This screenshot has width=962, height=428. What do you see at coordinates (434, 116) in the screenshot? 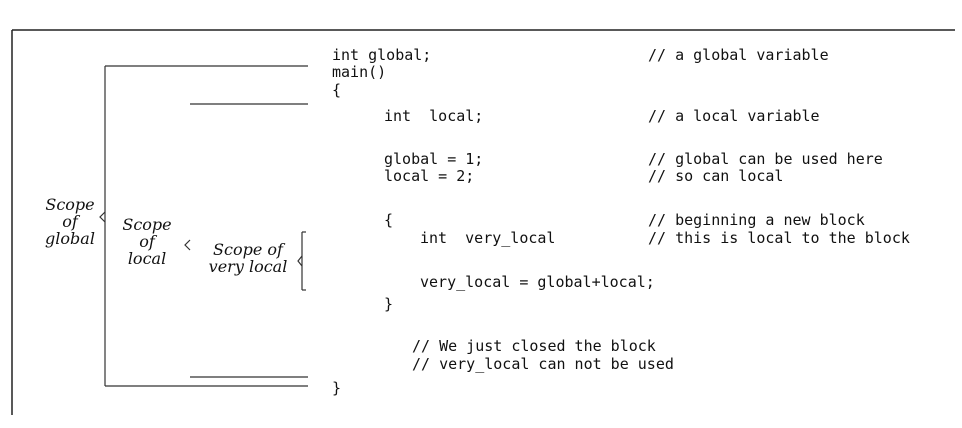
I see `code-line-4: int local;` at bounding box center [434, 116].